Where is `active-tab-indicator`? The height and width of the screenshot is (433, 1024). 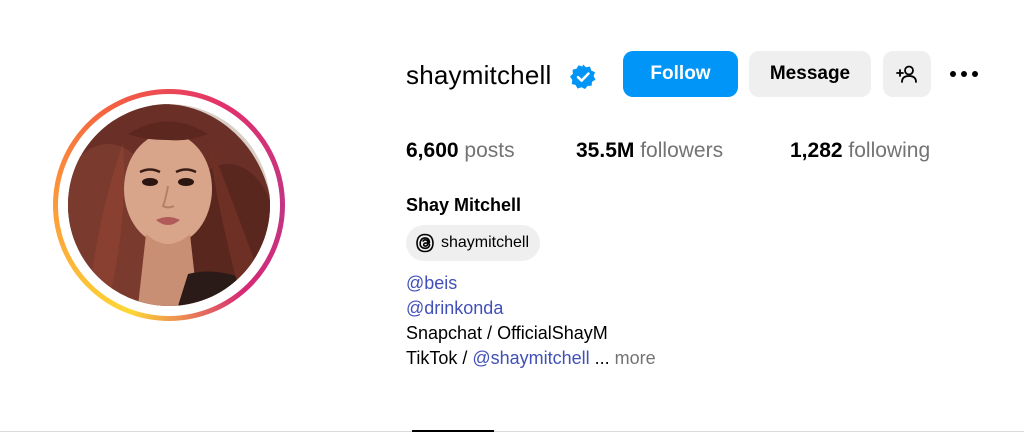 active-tab-indicator is located at coordinates (453, 431).